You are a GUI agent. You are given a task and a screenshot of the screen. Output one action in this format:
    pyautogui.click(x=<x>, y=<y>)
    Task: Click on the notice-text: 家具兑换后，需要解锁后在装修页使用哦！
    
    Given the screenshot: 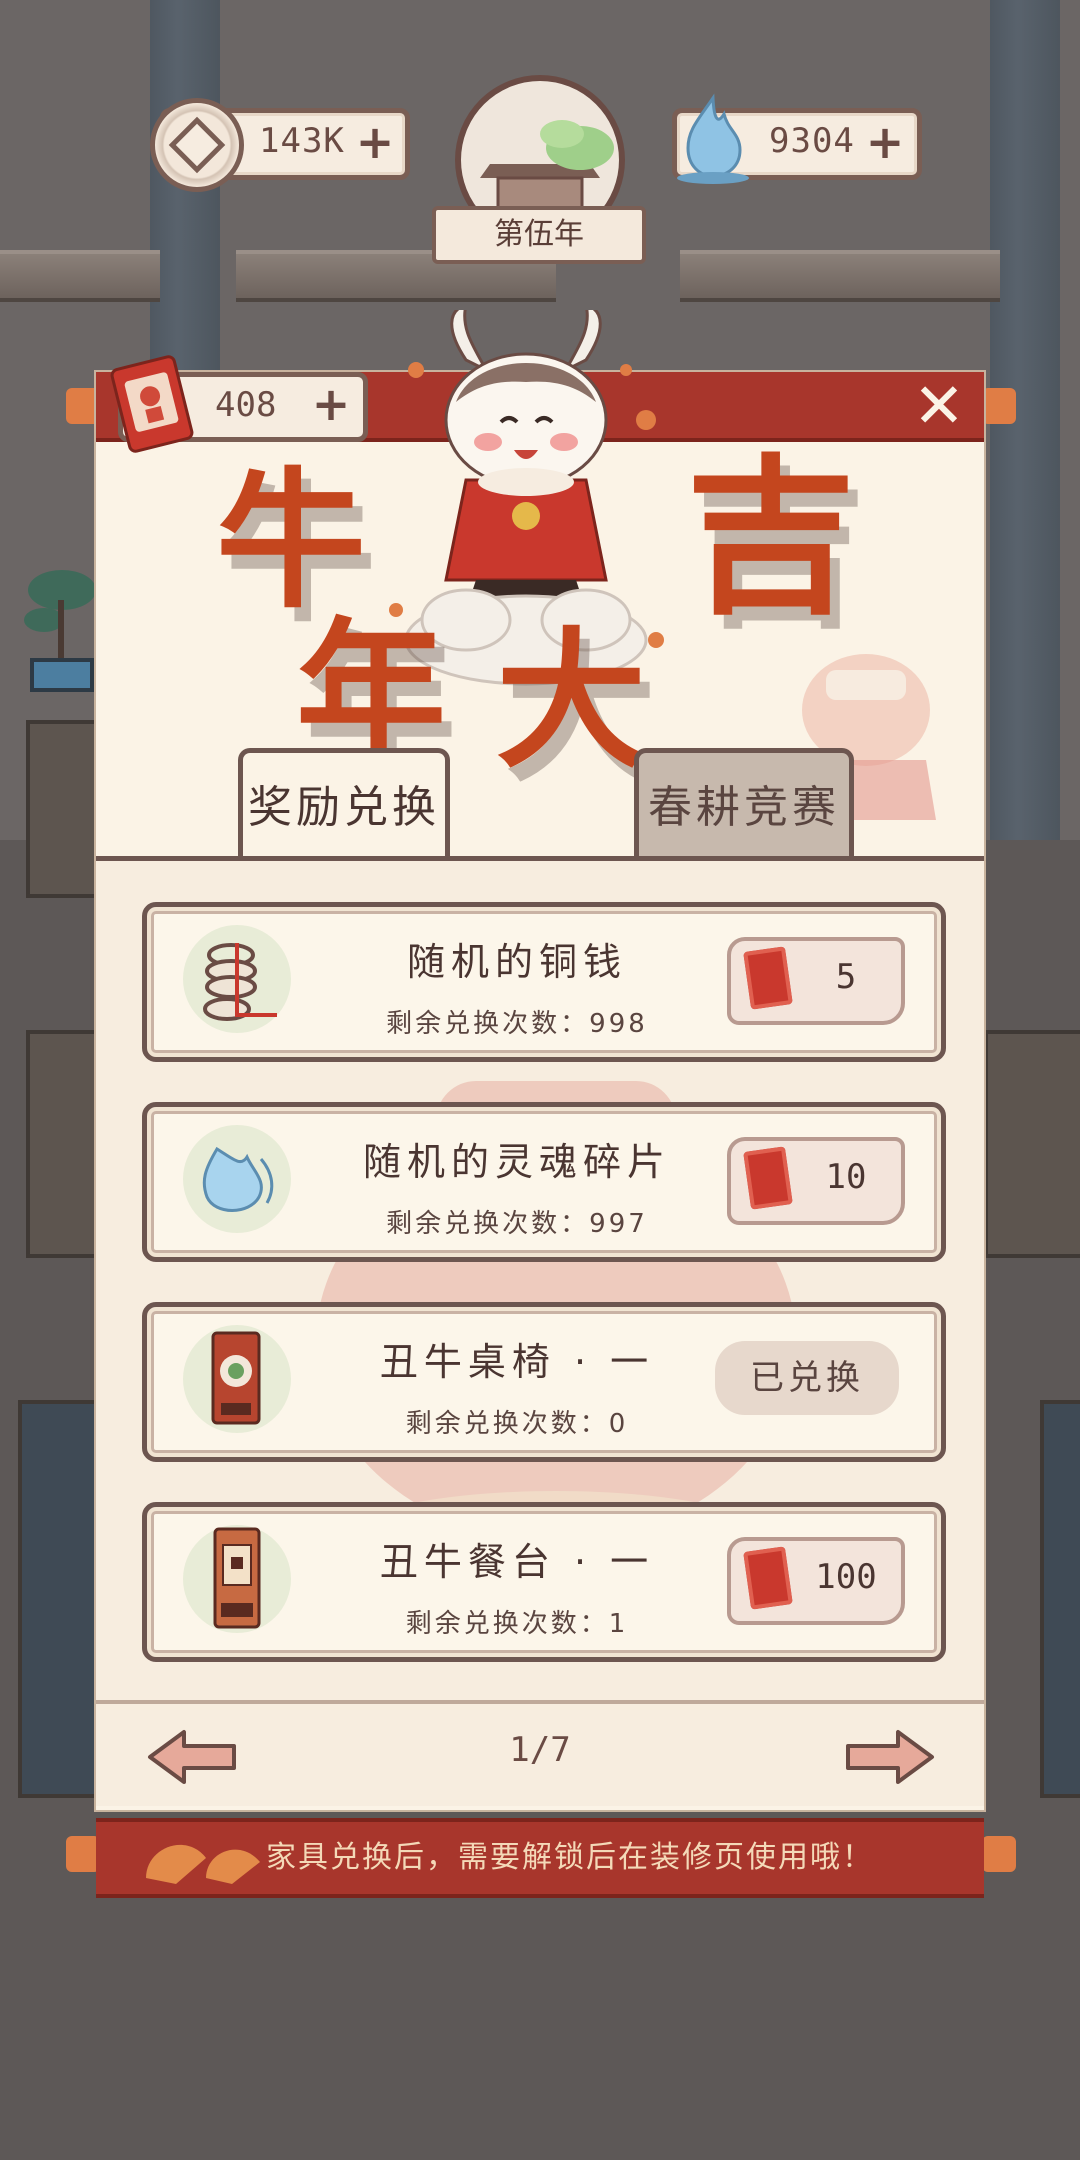 What is the action you would take?
    pyautogui.click(x=570, y=1857)
    